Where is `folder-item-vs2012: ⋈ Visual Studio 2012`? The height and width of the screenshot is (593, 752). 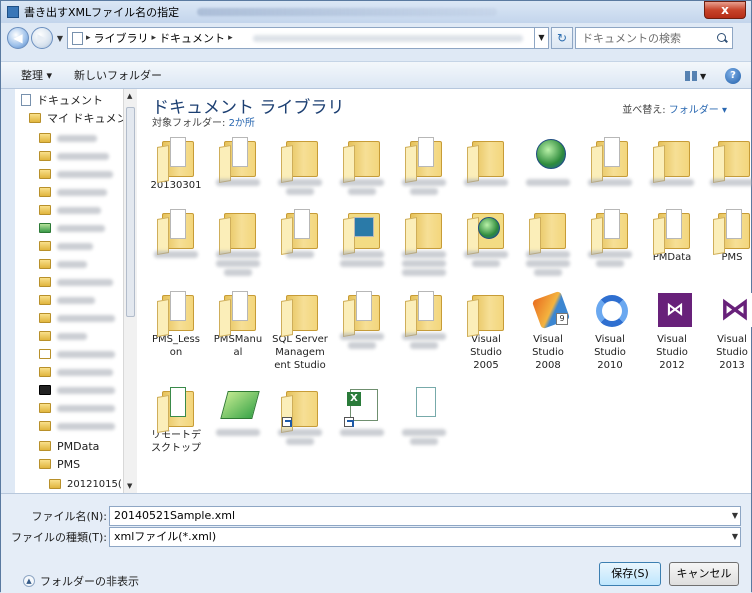 folder-item-vs2012: ⋈ Visual Studio 2012 is located at coordinates (672, 330).